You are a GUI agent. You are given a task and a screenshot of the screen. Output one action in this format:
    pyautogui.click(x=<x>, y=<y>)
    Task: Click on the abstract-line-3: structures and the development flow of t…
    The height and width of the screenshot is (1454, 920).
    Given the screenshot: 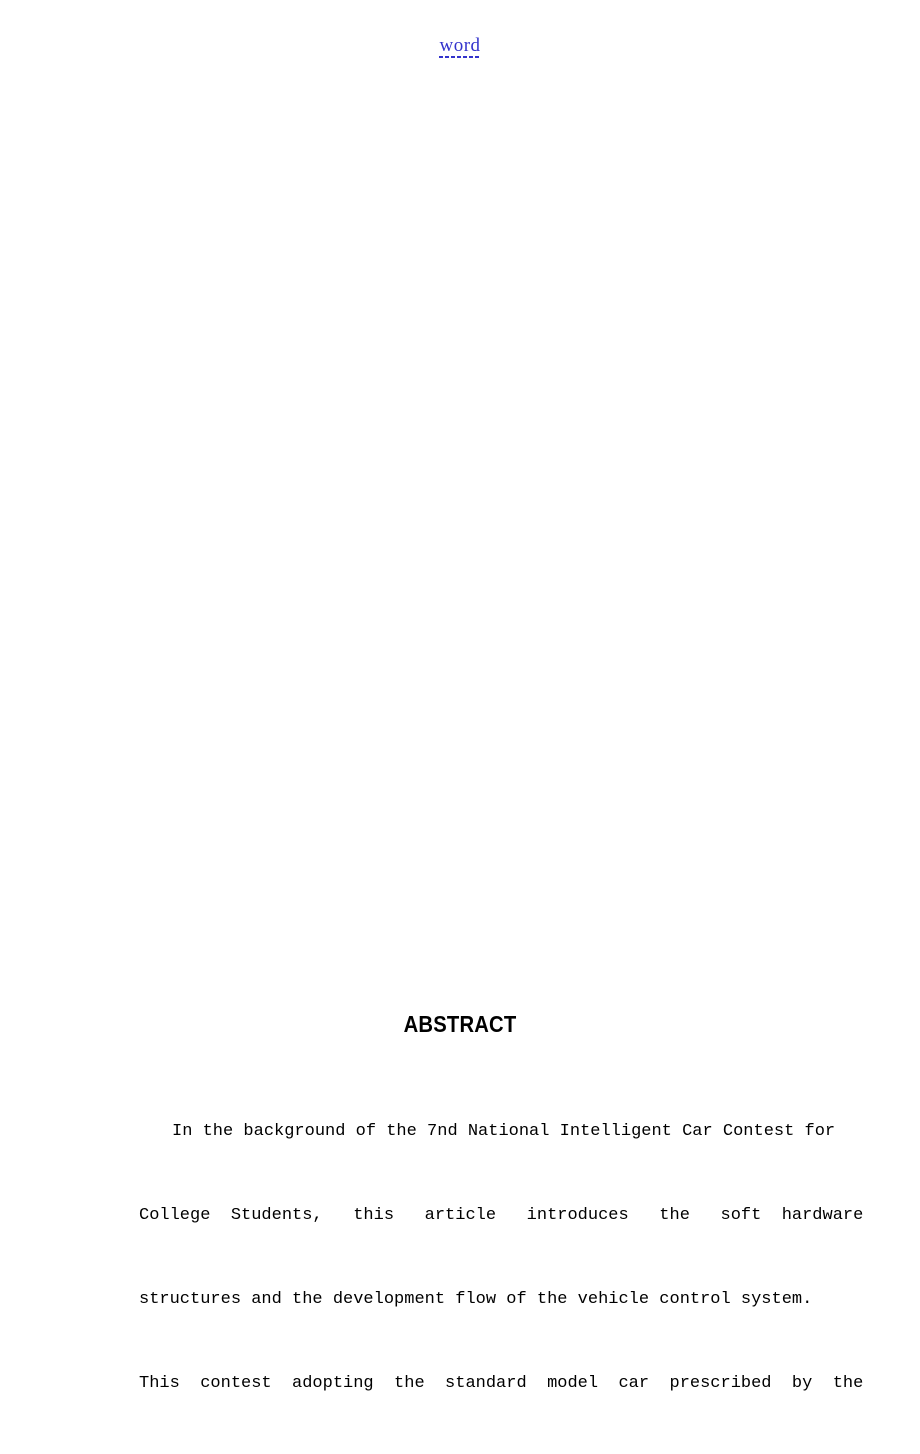 What is the action you would take?
    pyautogui.click(x=476, y=1299)
    